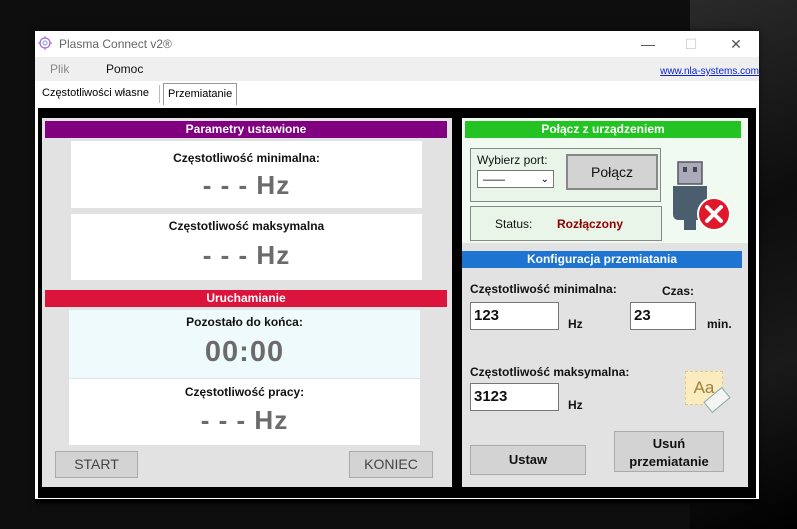  Describe the element at coordinates (669, 461) in the screenshot. I see `remove-sweep-line2: przemiatanie` at that location.